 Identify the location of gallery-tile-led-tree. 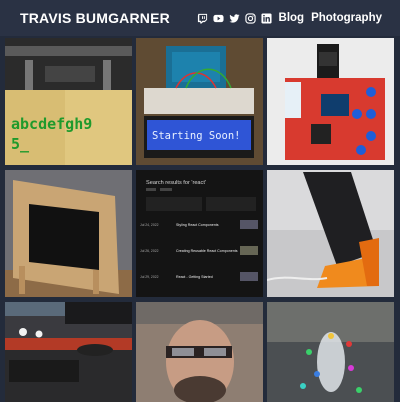
(330, 352).